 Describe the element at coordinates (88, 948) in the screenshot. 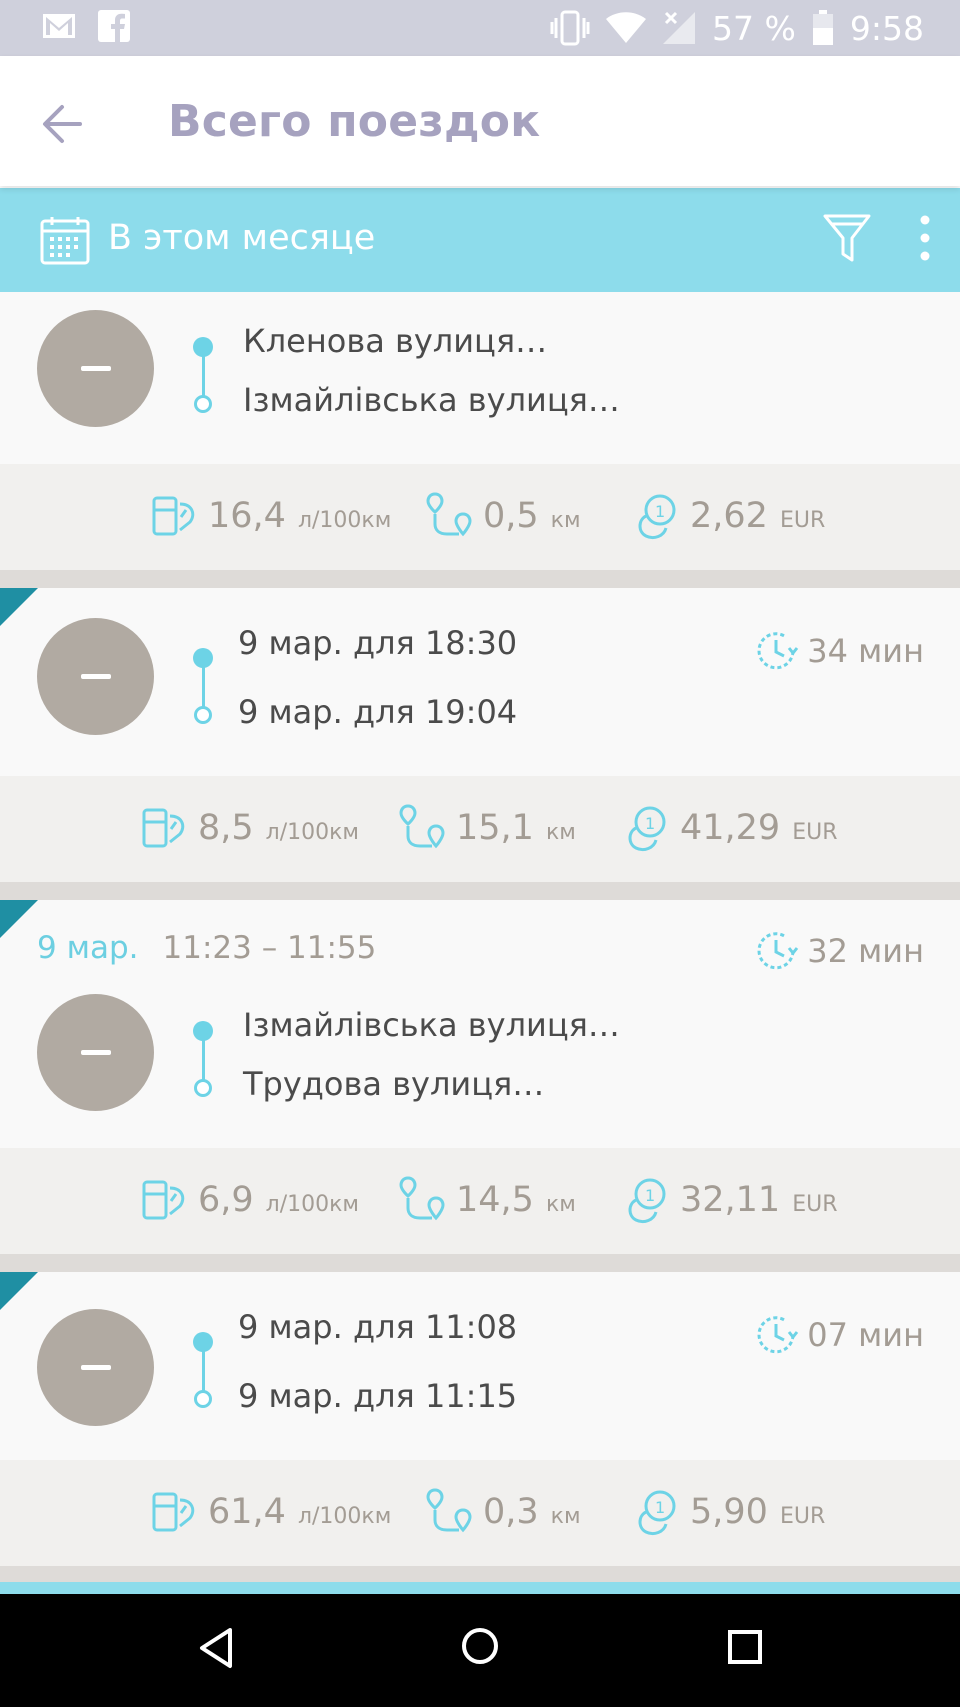

I see `trip-date: 9 мар.` at that location.